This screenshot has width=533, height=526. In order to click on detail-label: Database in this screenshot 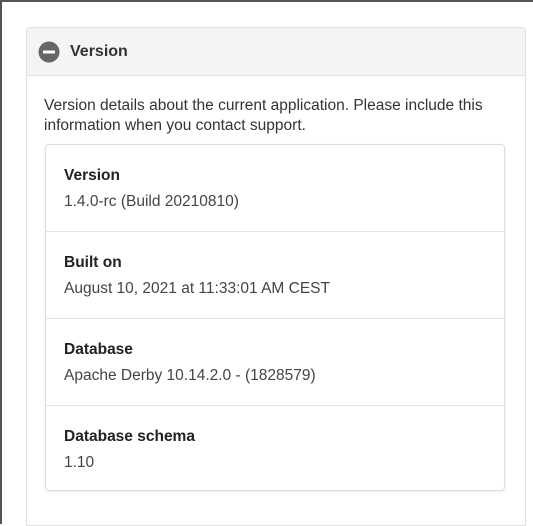, I will do `click(98, 349)`.